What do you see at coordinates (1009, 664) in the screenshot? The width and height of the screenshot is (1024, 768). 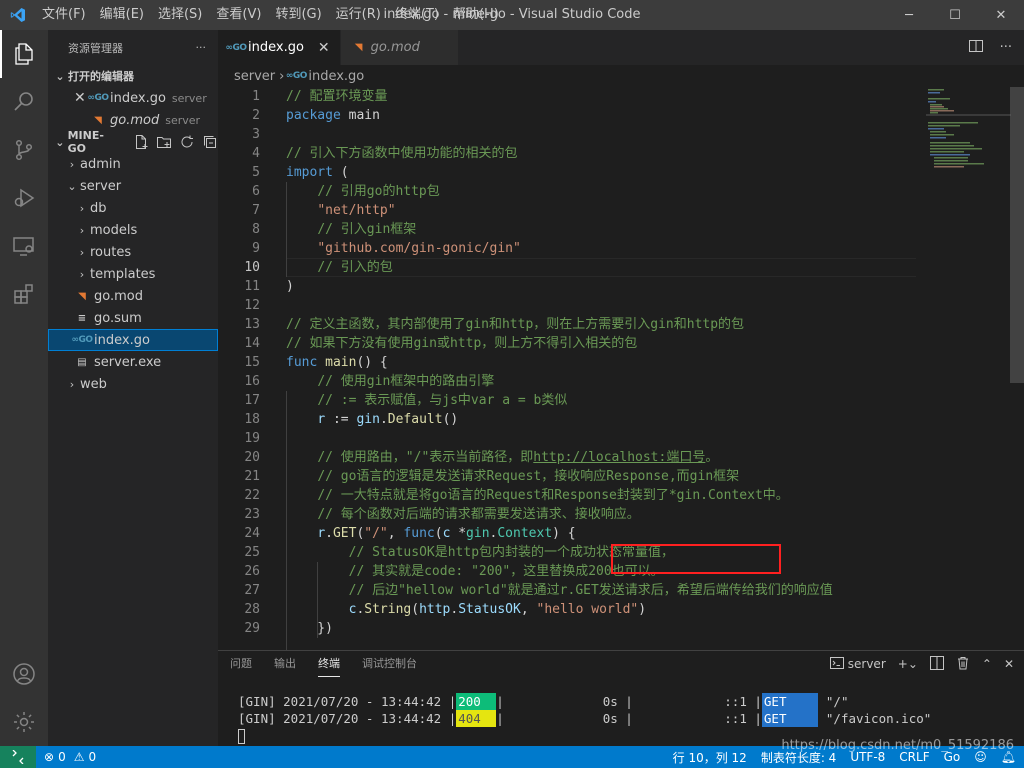 I see `close-panel-icon: ✕` at bounding box center [1009, 664].